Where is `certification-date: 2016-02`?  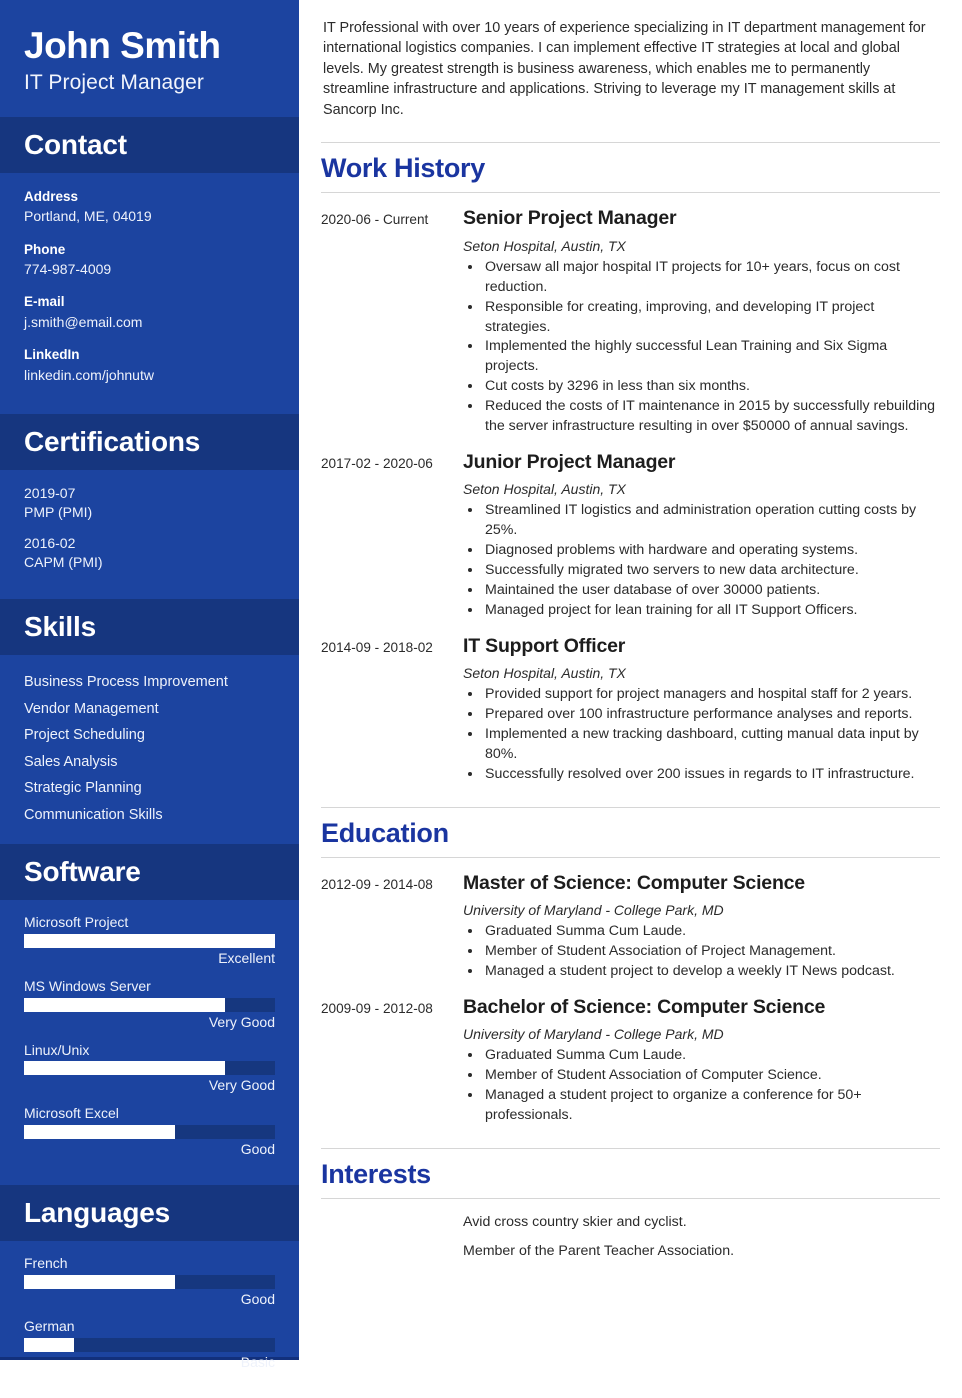
certification-date: 2016-02 is located at coordinates (50, 542).